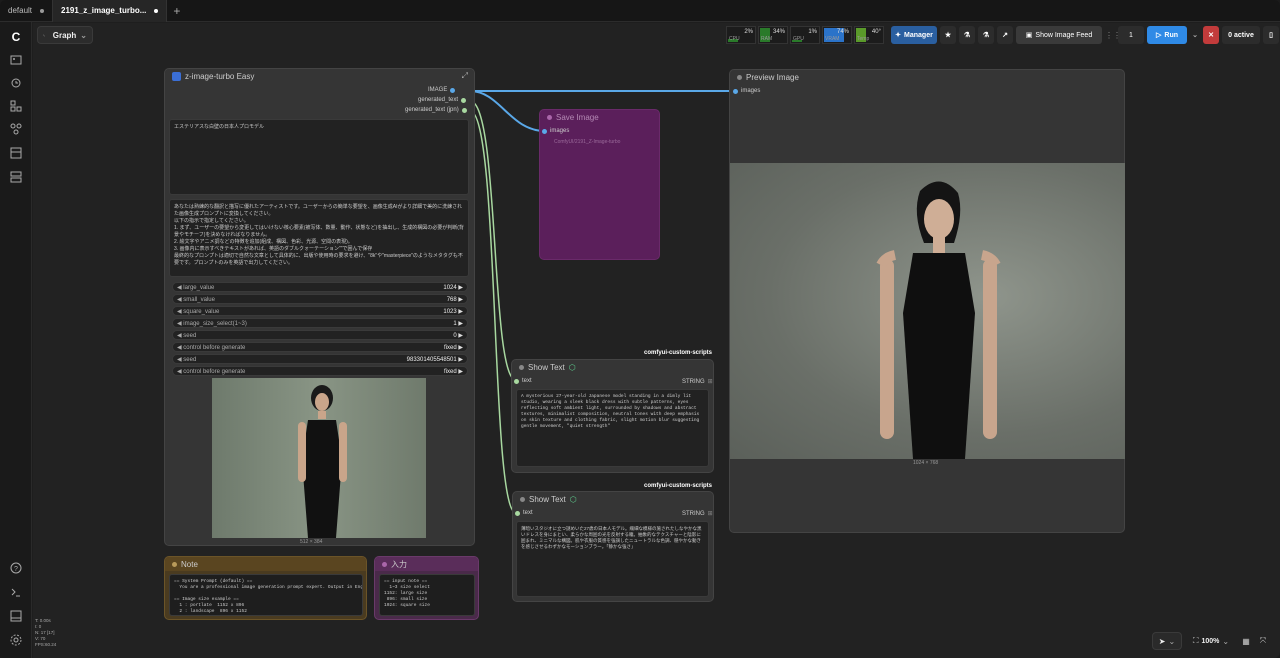 The height and width of the screenshot is (658, 1280). What do you see at coordinates (320, 287) in the screenshot?
I see `widget-large-value: ◀ large_value 1024 ▶` at bounding box center [320, 287].